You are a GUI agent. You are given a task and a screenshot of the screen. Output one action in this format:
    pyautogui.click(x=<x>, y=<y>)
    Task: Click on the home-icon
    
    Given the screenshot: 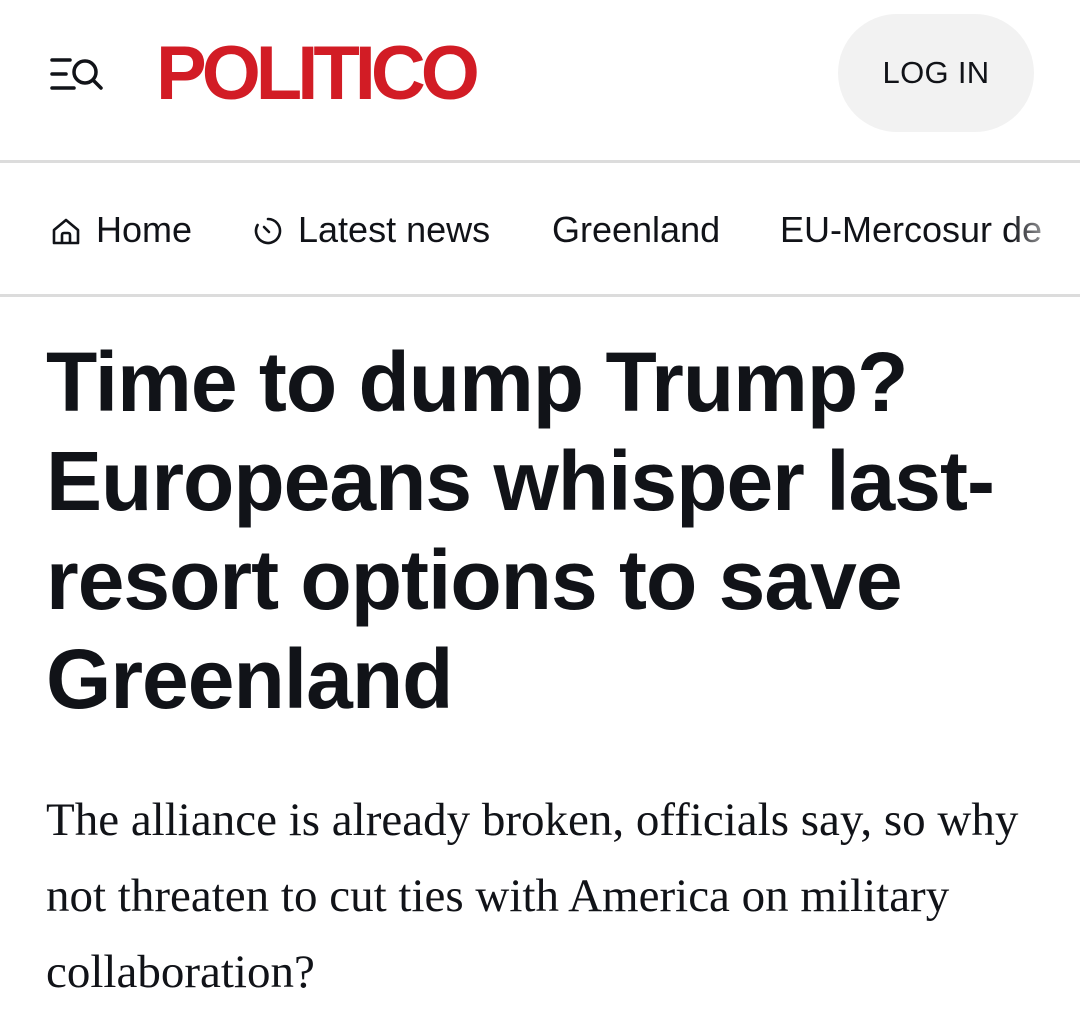 What is the action you would take?
    pyautogui.click(x=66, y=230)
    